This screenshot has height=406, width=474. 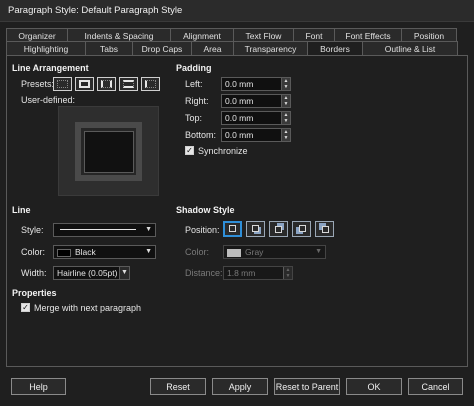 What do you see at coordinates (194, 84) in the screenshot?
I see `padding-left-label: Left:` at bounding box center [194, 84].